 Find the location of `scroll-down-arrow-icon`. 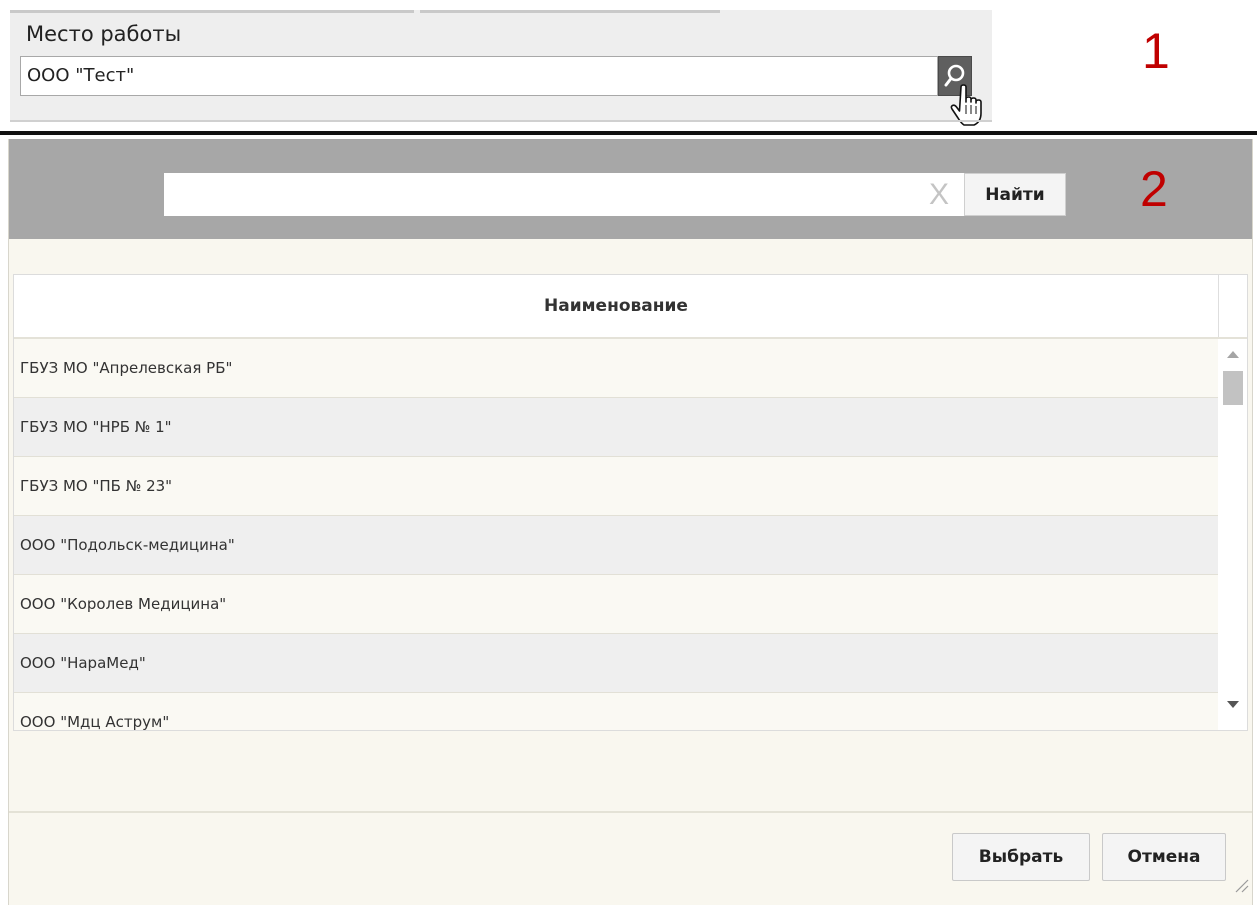

scroll-down-arrow-icon is located at coordinates (1233, 704).